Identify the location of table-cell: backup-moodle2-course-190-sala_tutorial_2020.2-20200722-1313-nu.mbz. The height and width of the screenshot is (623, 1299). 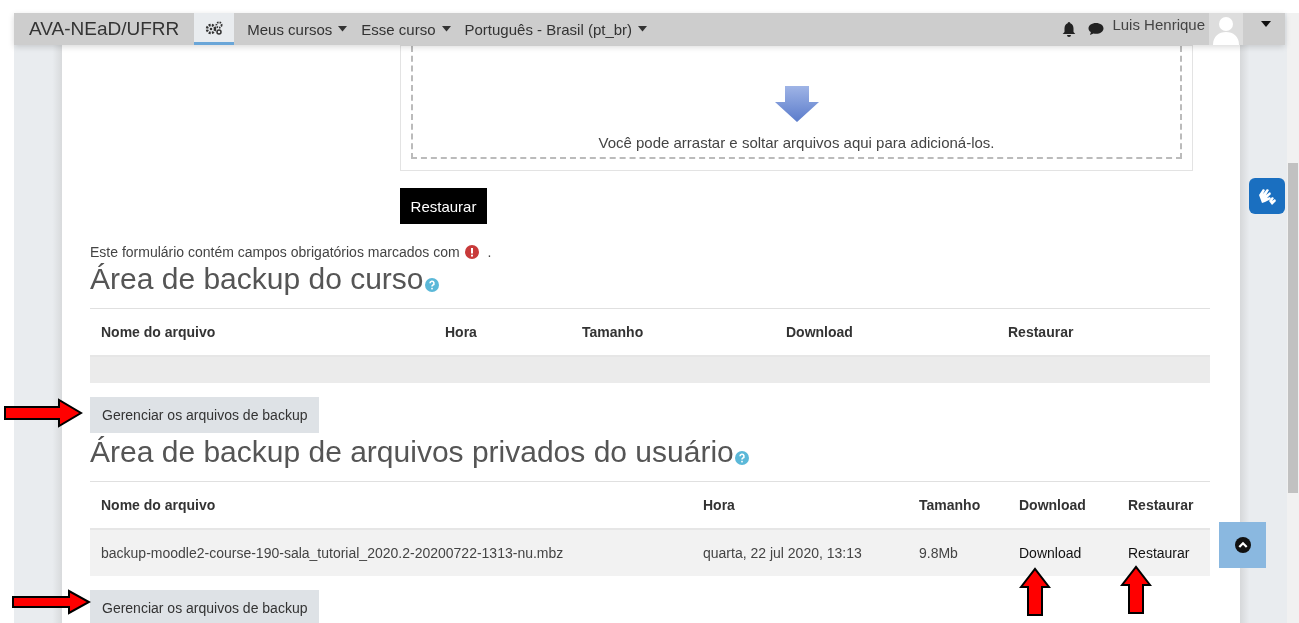
(391, 552).